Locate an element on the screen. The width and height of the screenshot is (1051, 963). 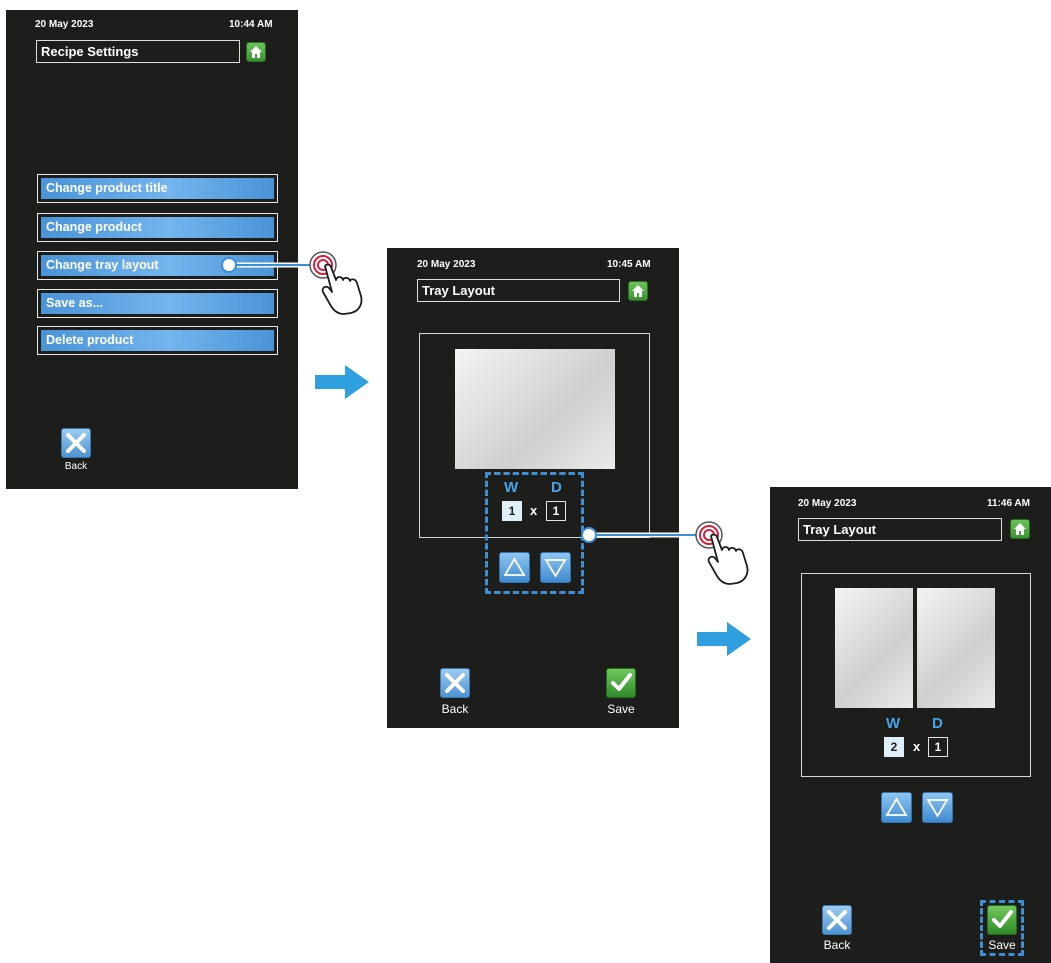
depth-label: D is located at coordinates (937, 723).